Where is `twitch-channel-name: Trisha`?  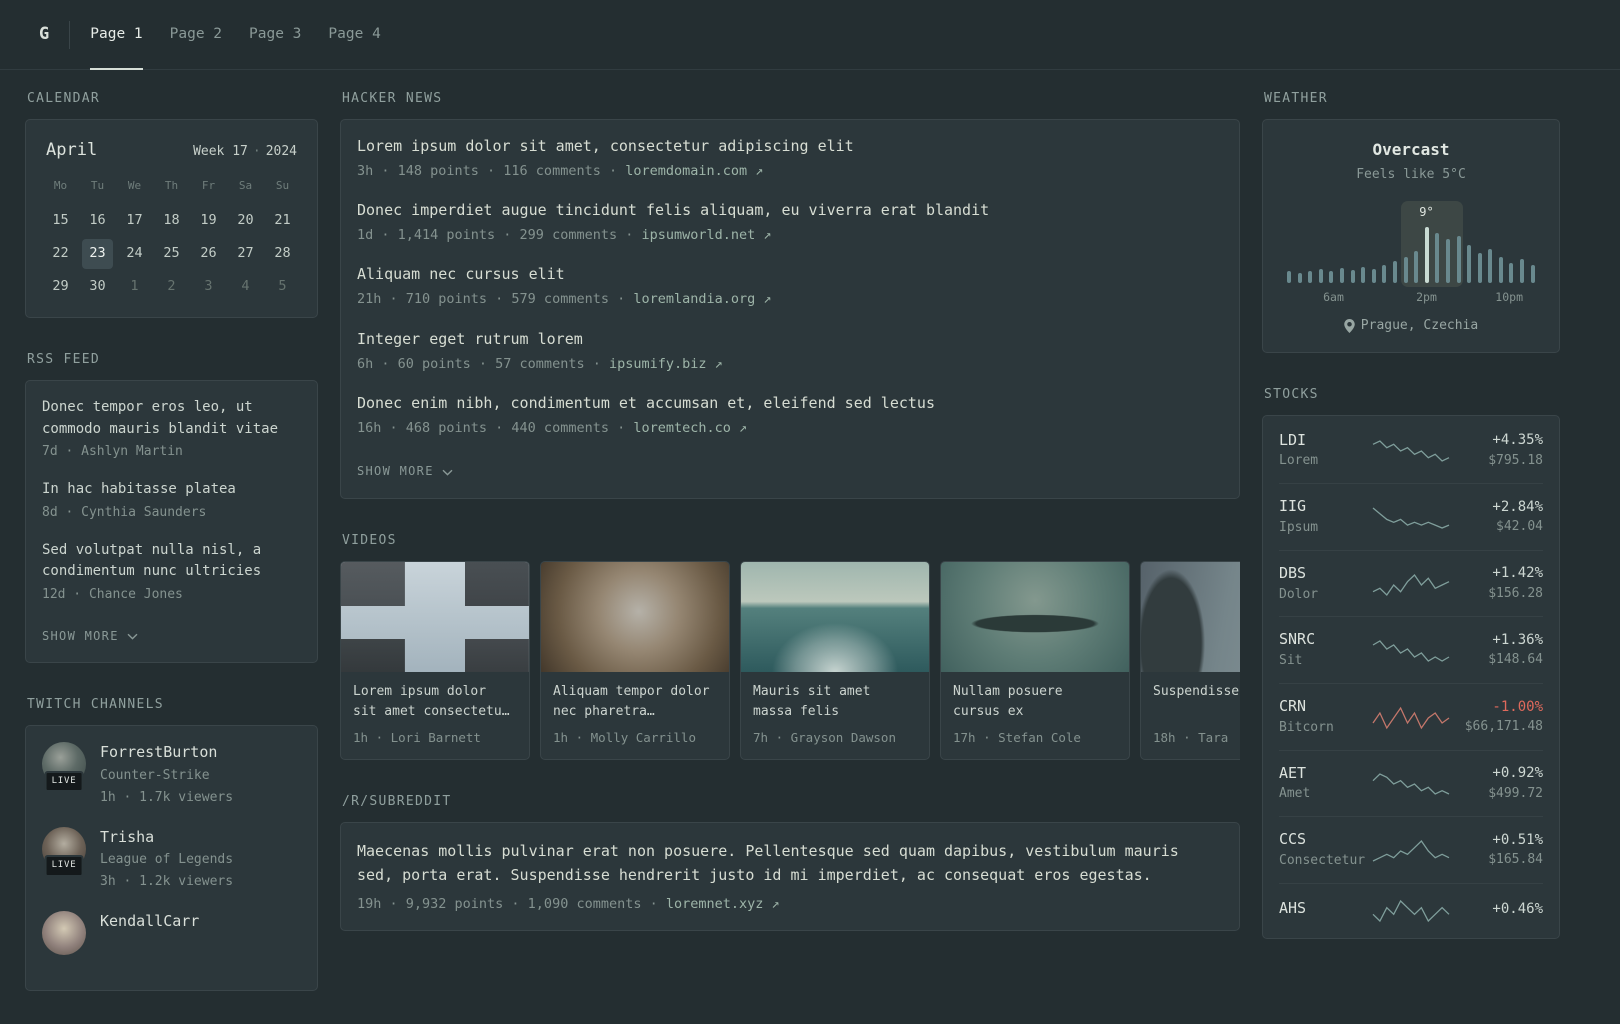 twitch-channel-name: Trisha is located at coordinates (166, 838).